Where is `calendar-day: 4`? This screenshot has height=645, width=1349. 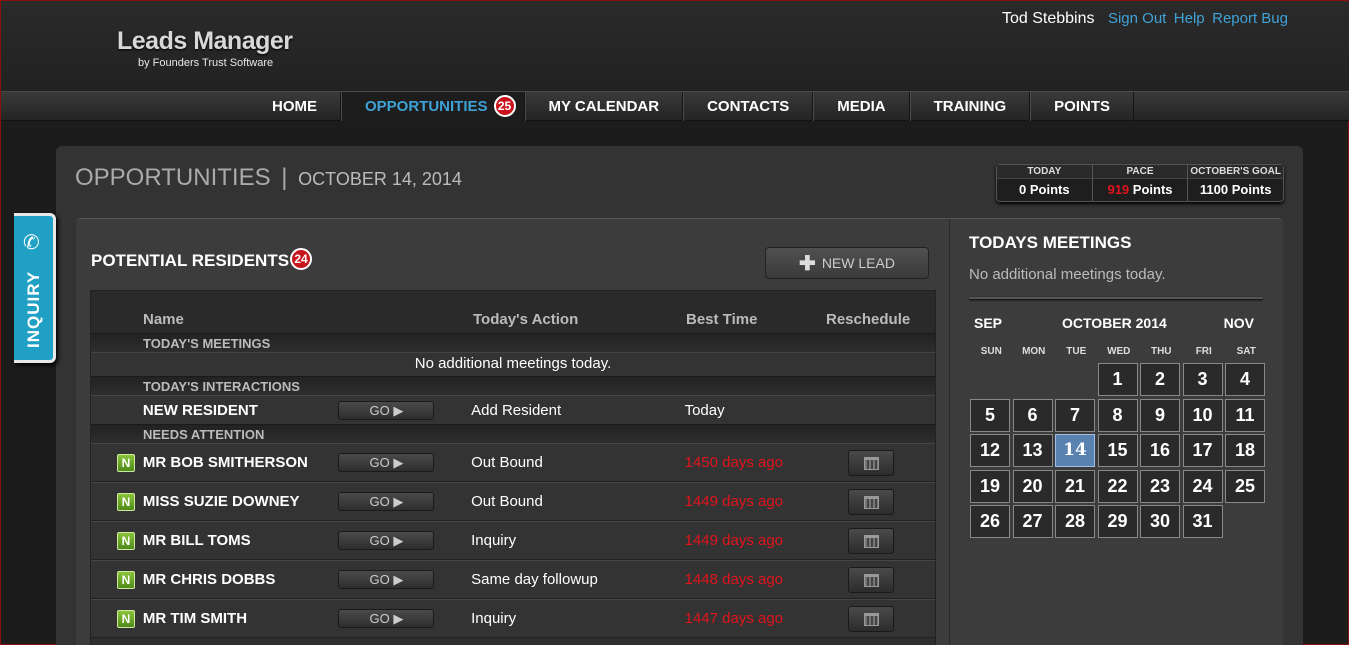
calendar-day: 4 is located at coordinates (1245, 379).